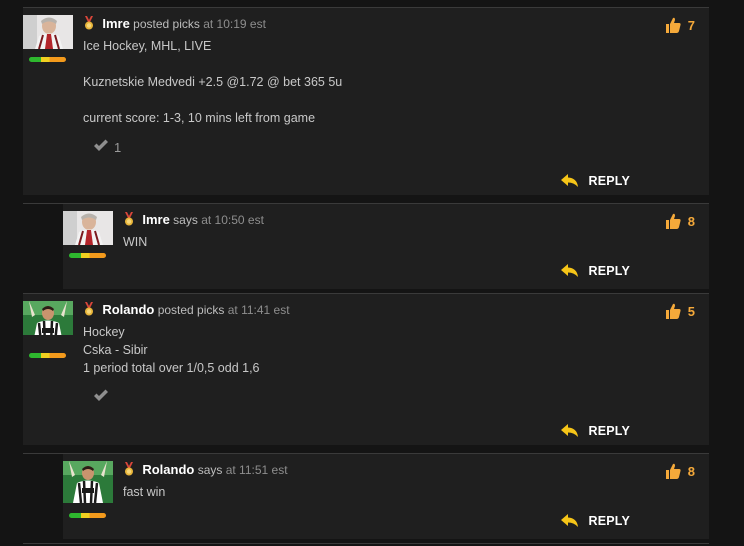 The image size is (744, 546). Describe the element at coordinates (135, 242) in the screenshot. I see `comment-line: WIN` at that location.